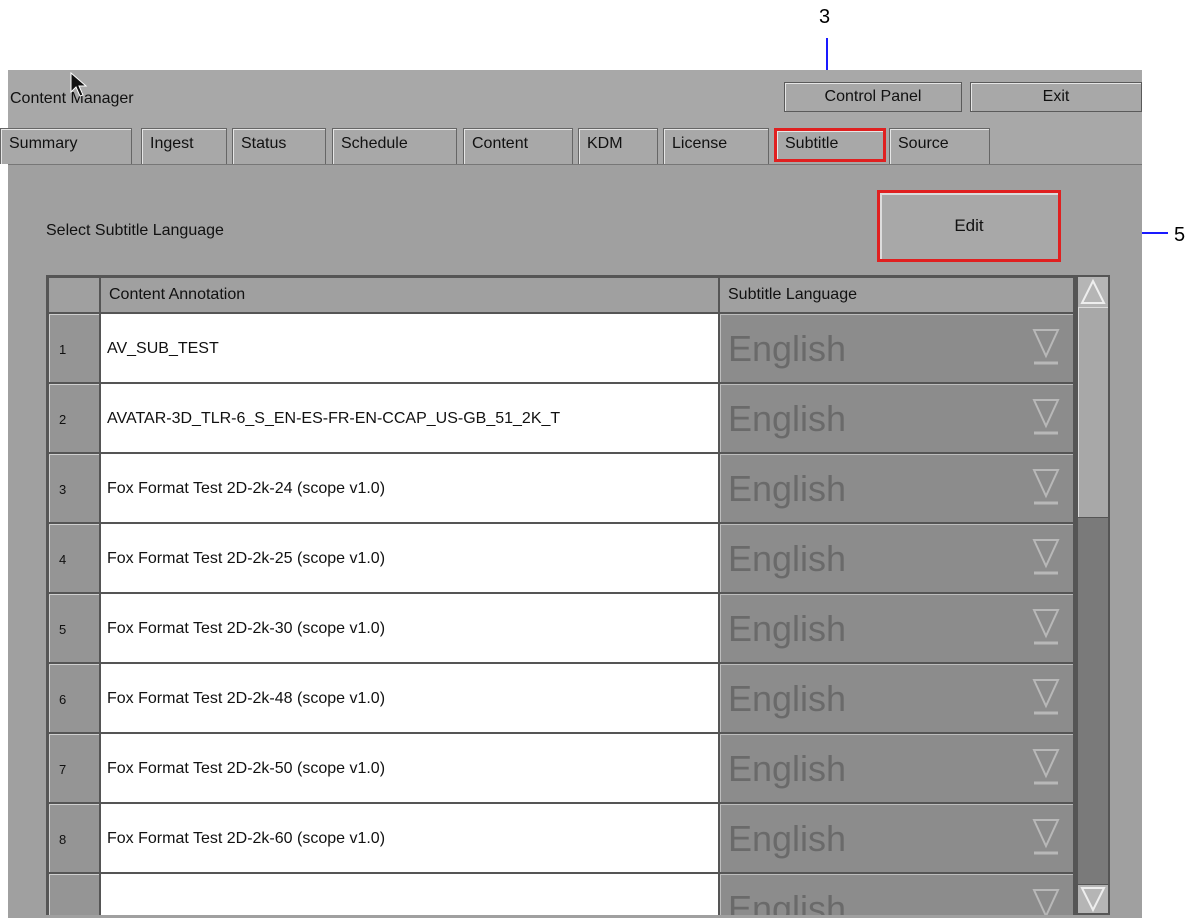 This screenshot has height=918, width=1199. What do you see at coordinates (618, 146) in the screenshot?
I see `tab-kdm: KDM` at bounding box center [618, 146].